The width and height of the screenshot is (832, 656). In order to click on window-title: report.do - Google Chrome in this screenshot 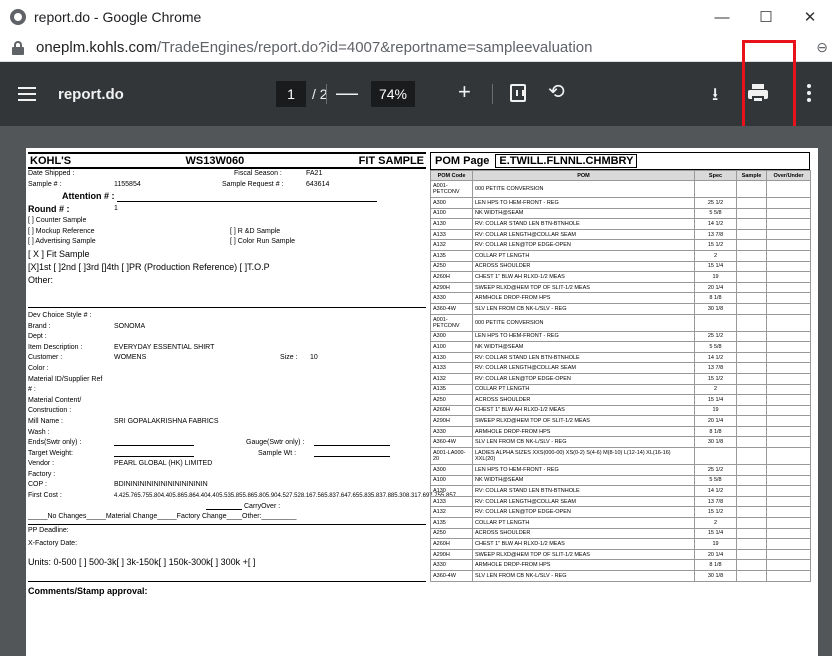, I will do `click(118, 17)`.